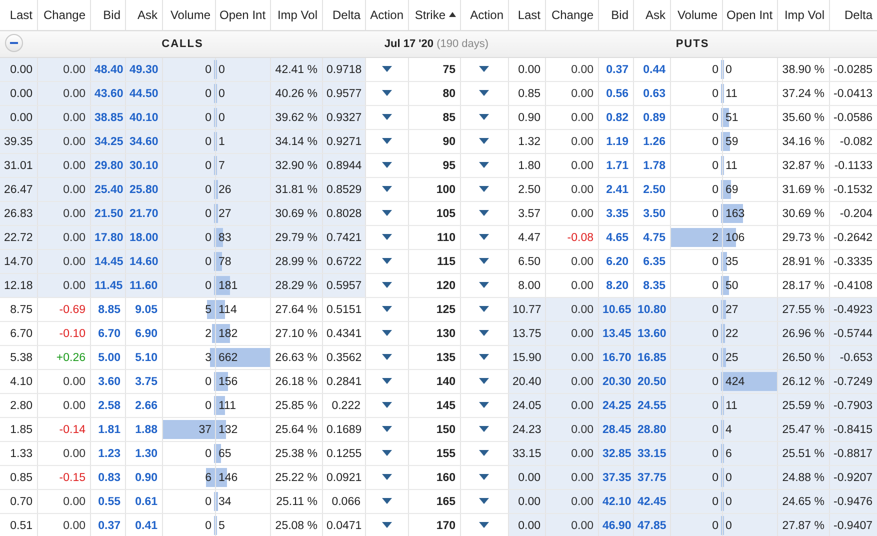 This screenshot has height=536, width=877. Describe the element at coordinates (343, 118) in the screenshot. I see `table-cell: 0.9327` at that location.